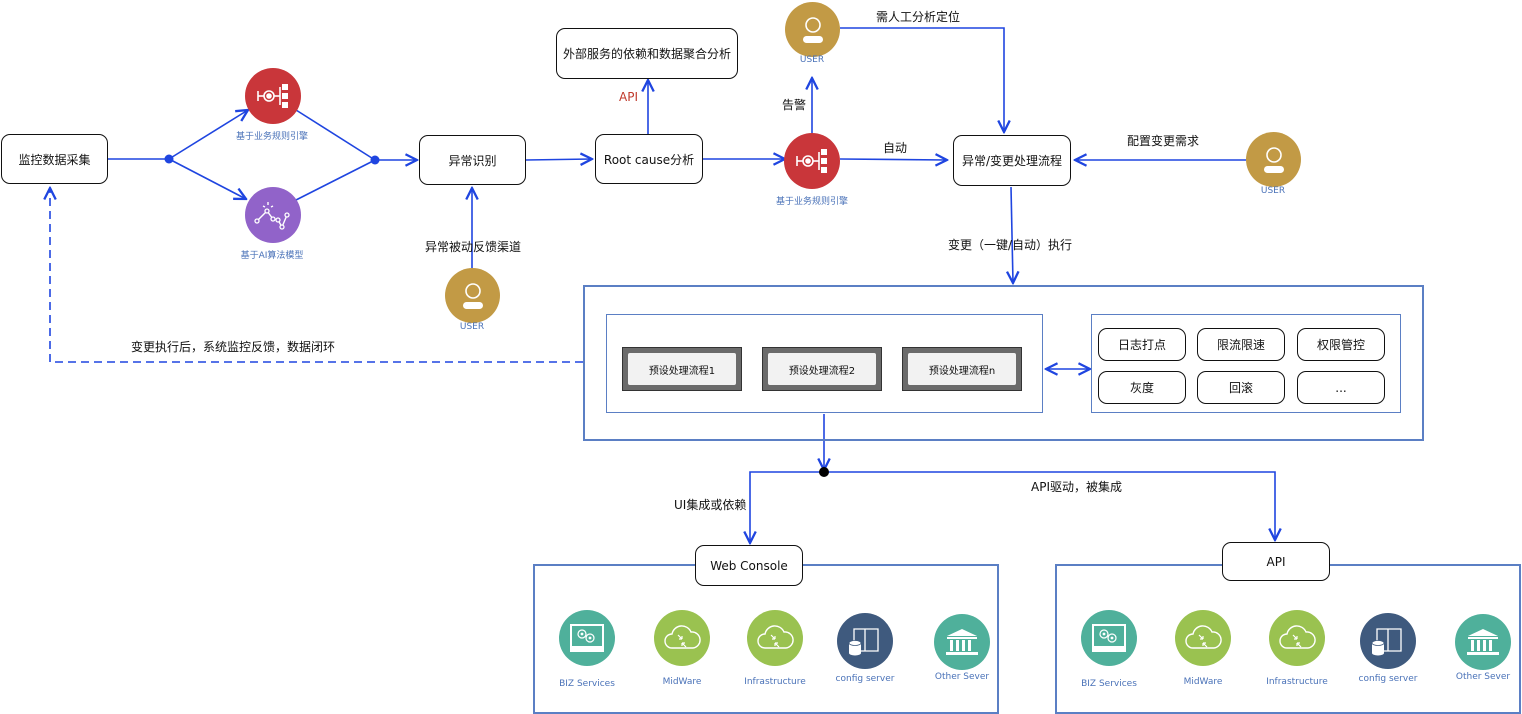 Image resolution: width=1522 pixels, height=714 pixels. What do you see at coordinates (812, 60) in the screenshot?
I see `user-caption-top: USER` at bounding box center [812, 60].